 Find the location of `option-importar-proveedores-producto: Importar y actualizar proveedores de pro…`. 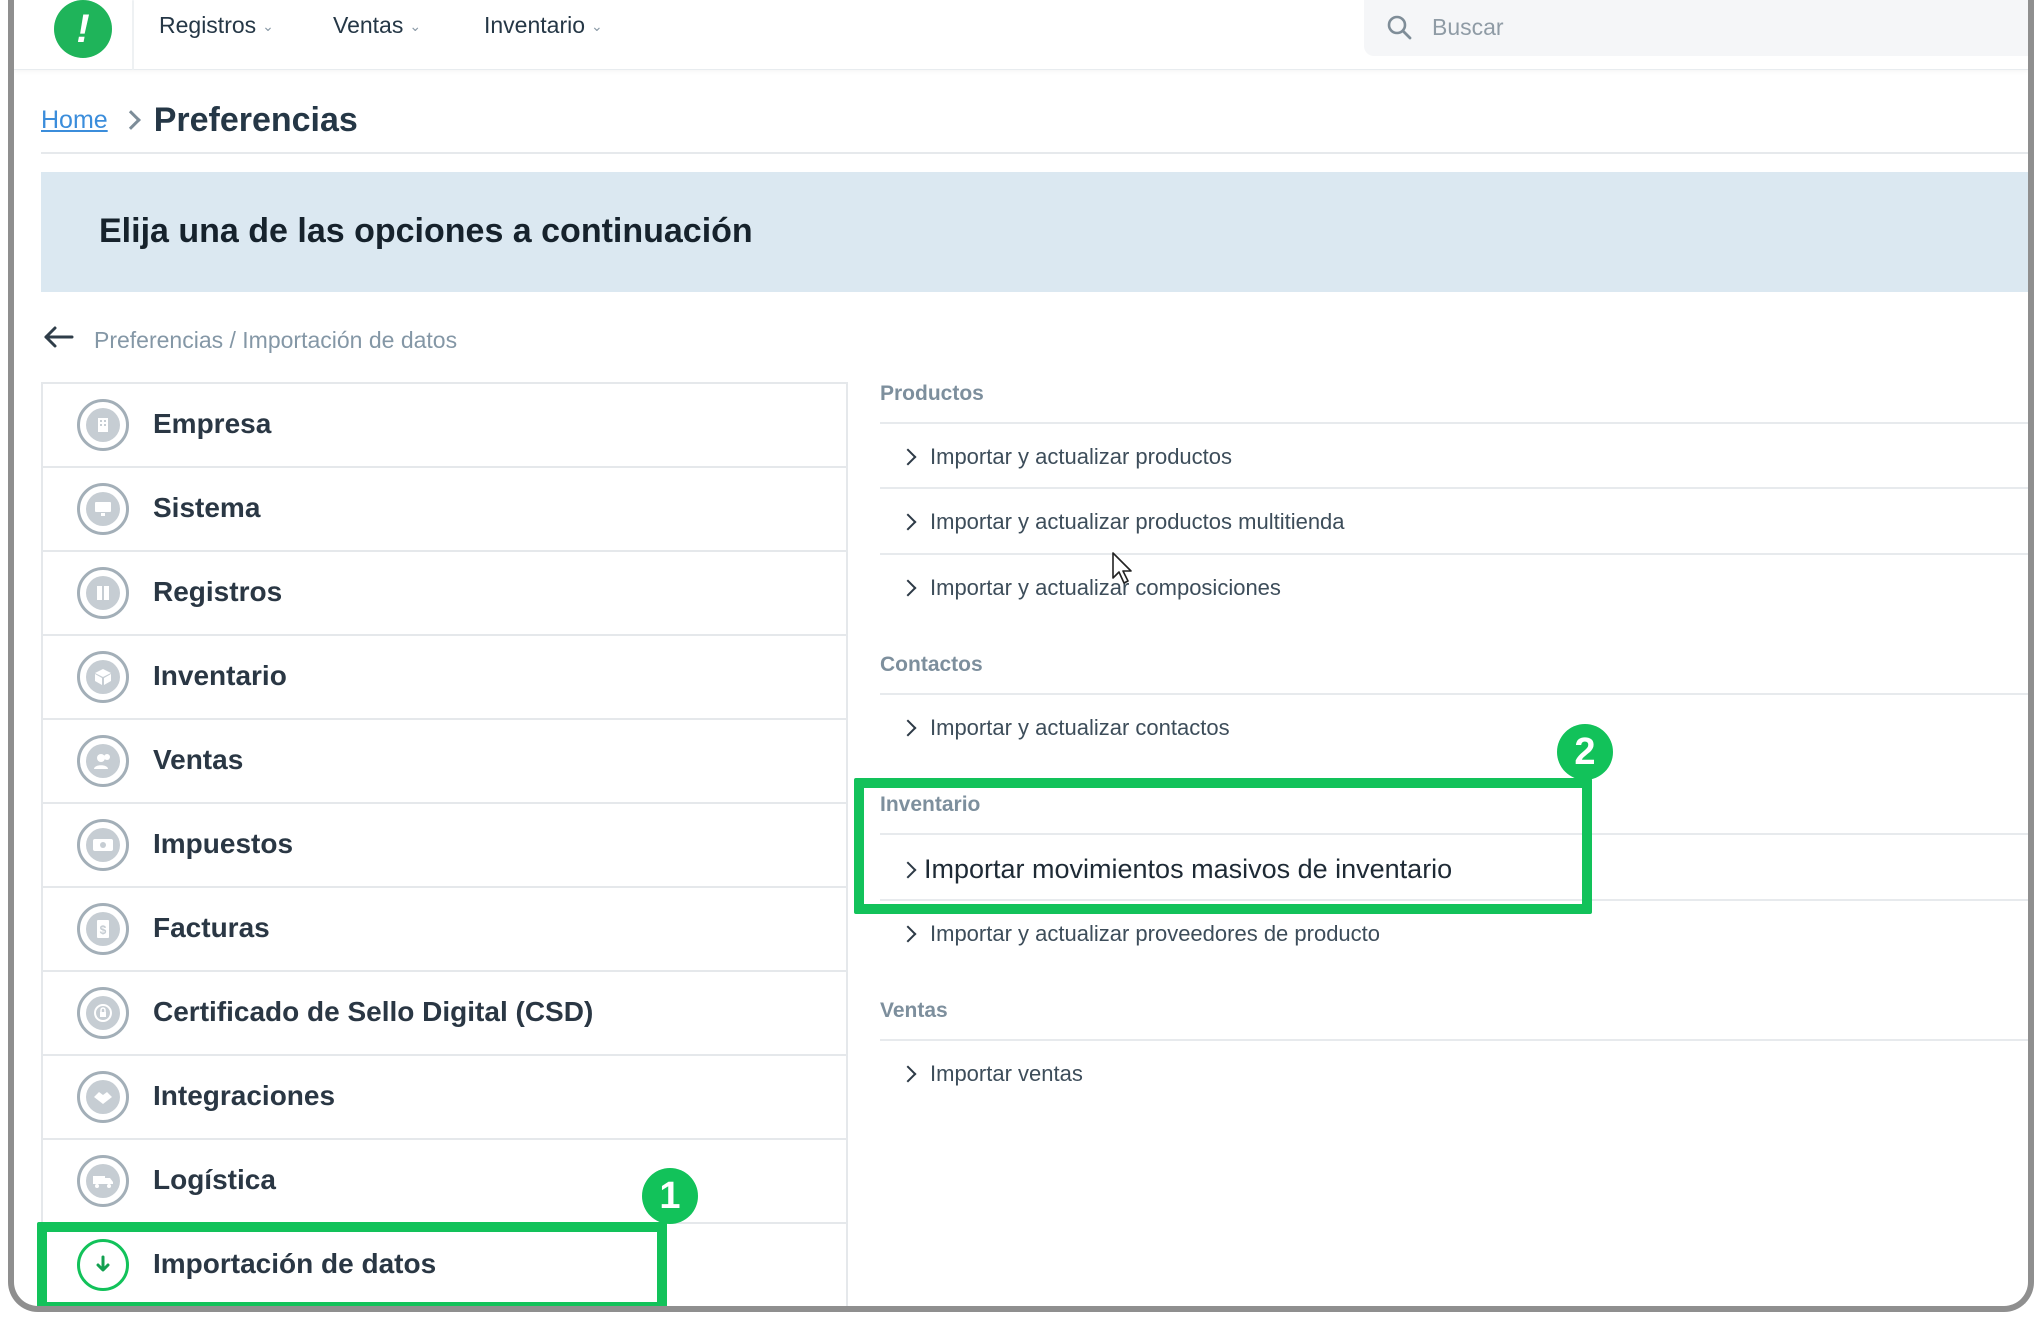

option-importar-proveedores-producto: Importar y actualizar proveedores de pro… is located at coordinates (1140, 934).